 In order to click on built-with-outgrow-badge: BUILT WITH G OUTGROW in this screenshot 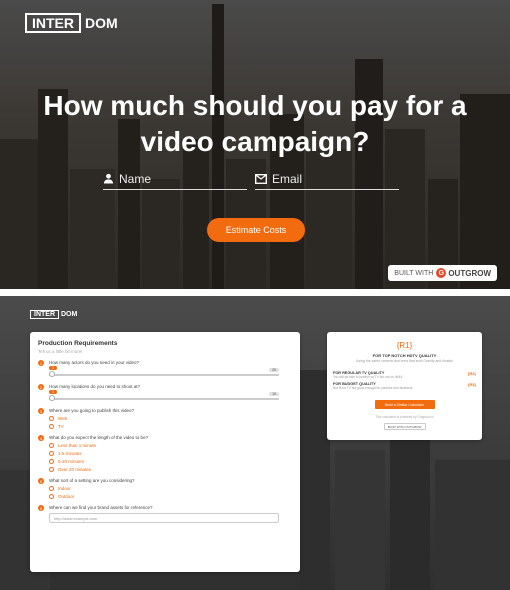, I will do `click(442, 273)`.